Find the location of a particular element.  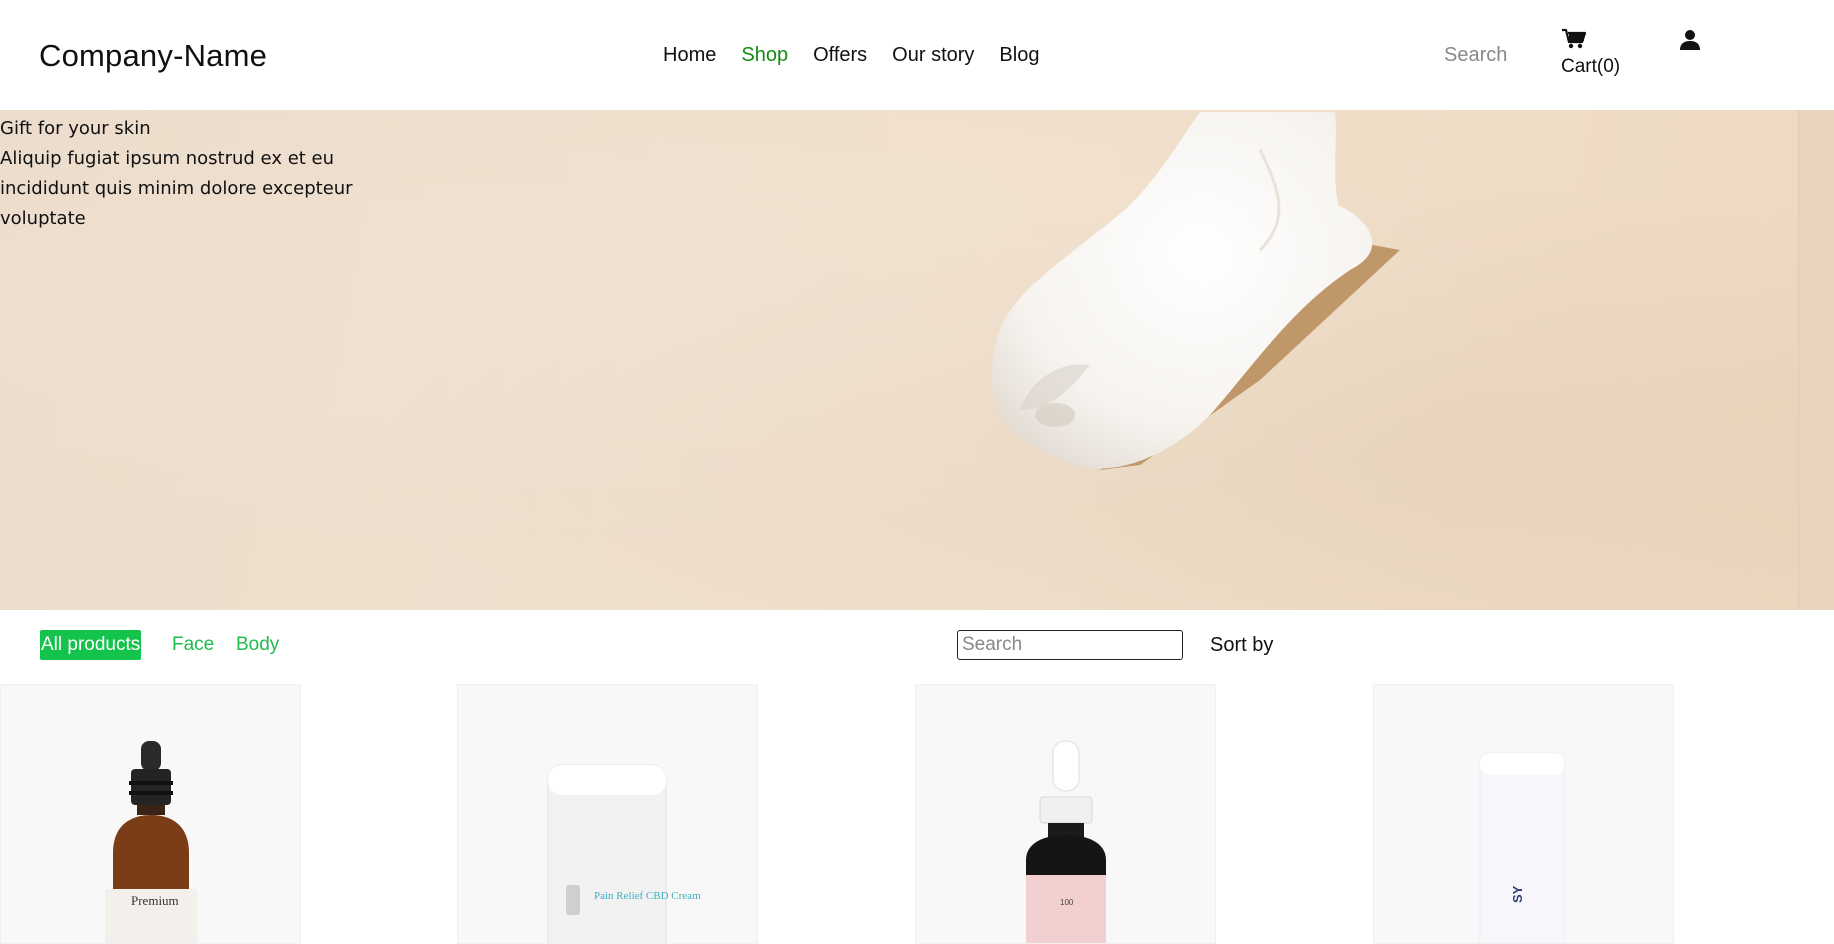

main-nav: Home Shop Offers Our story Blog is located at coordinates (851, 55).